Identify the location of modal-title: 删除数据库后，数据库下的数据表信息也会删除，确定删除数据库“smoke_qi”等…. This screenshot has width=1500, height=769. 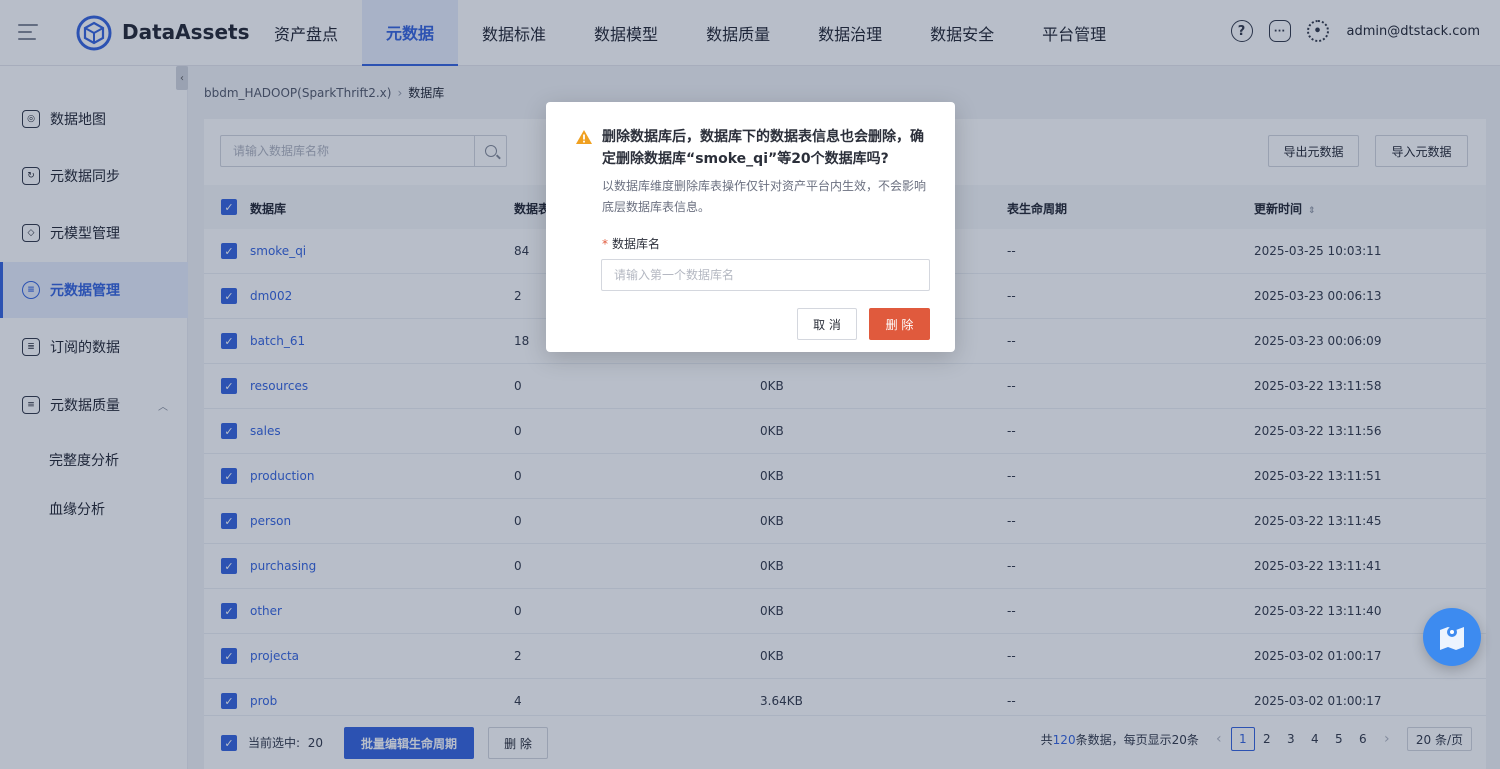
(763, 148).